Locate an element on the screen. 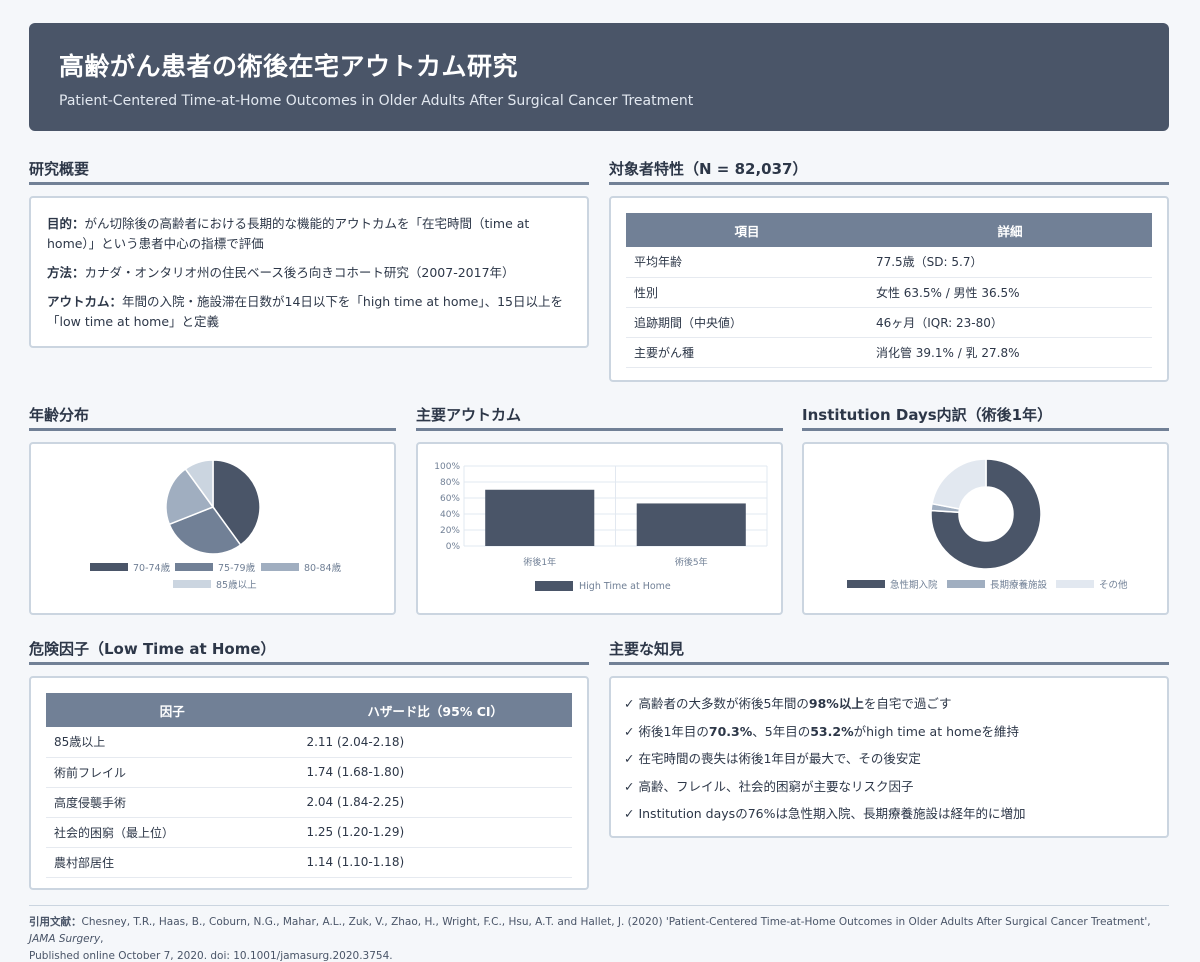 This screenshot has height=962, width=1200. age-pie-chart: 70-74歳 75-79歳 80-84歳 85歳以上 is located at coordinates (216, 525).